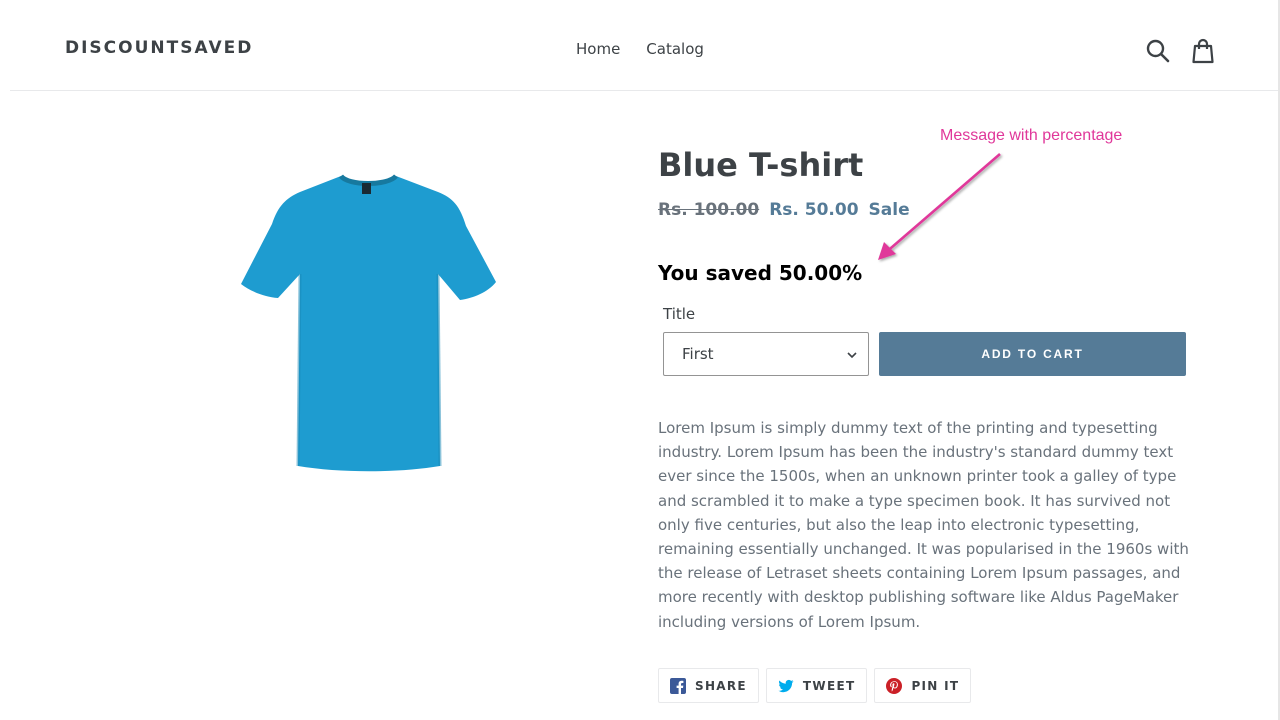 The image size is (1280, 720). Describe the element at coordinates (598, 49) in the screenshot. I see `nav-home-link: Home` at that location.